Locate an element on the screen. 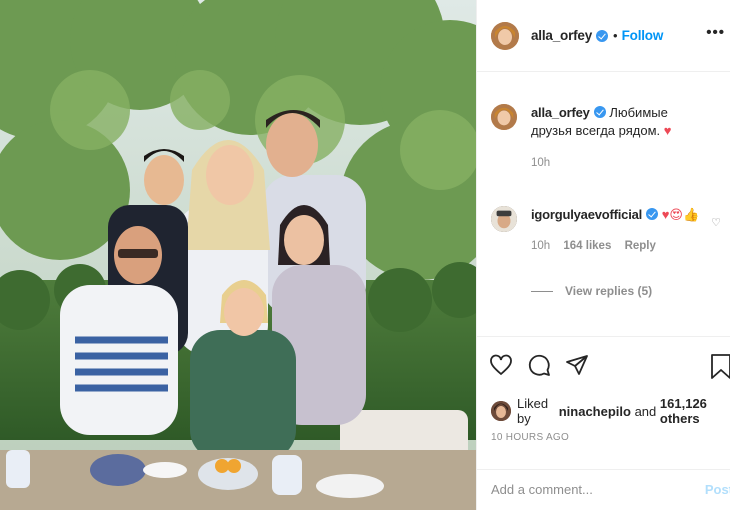  post-header: alla_orfey • Follow ••• is located at coordinates (603, 36).